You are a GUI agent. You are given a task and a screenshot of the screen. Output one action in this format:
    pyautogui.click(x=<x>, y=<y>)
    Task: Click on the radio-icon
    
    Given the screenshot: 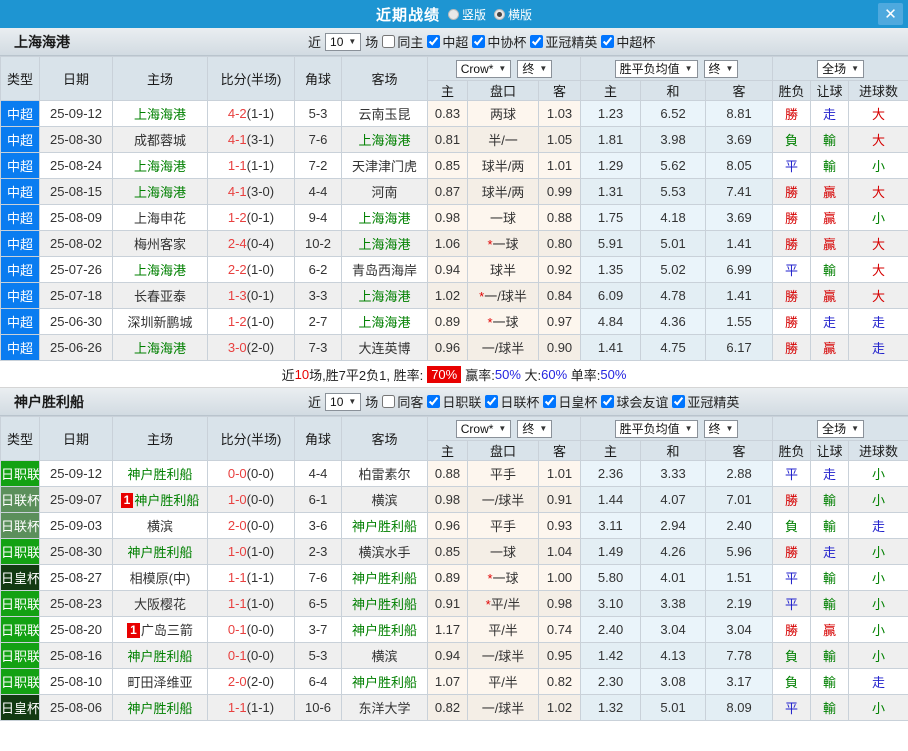 What is the action you would take?
    pyautogui.click(x=453, y=14)
    